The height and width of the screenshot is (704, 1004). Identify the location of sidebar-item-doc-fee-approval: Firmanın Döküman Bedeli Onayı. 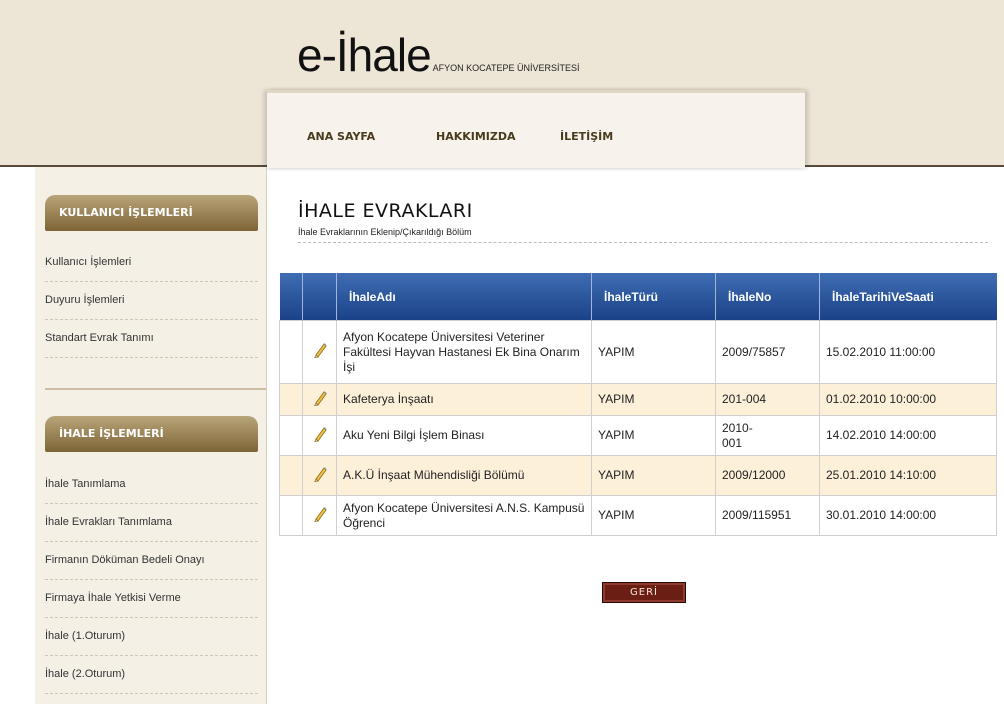
(151, 561).